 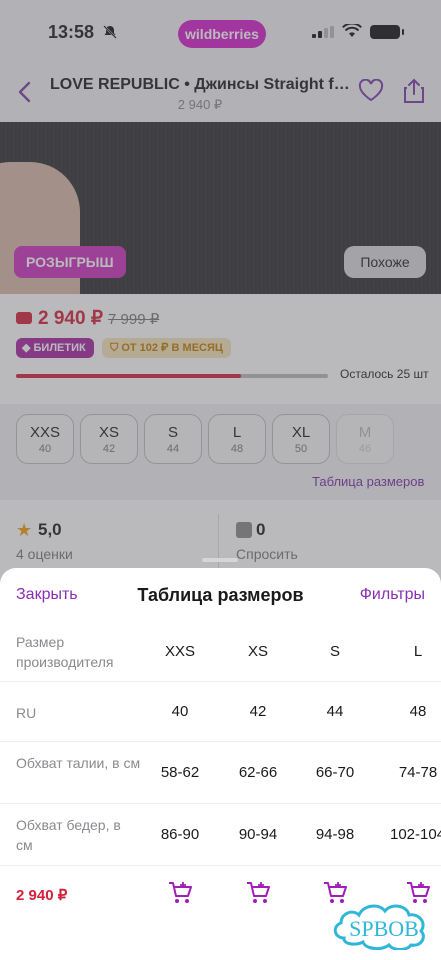 I want to click on sheet-price: 2 940 ₽, so click(x=42, y=895).